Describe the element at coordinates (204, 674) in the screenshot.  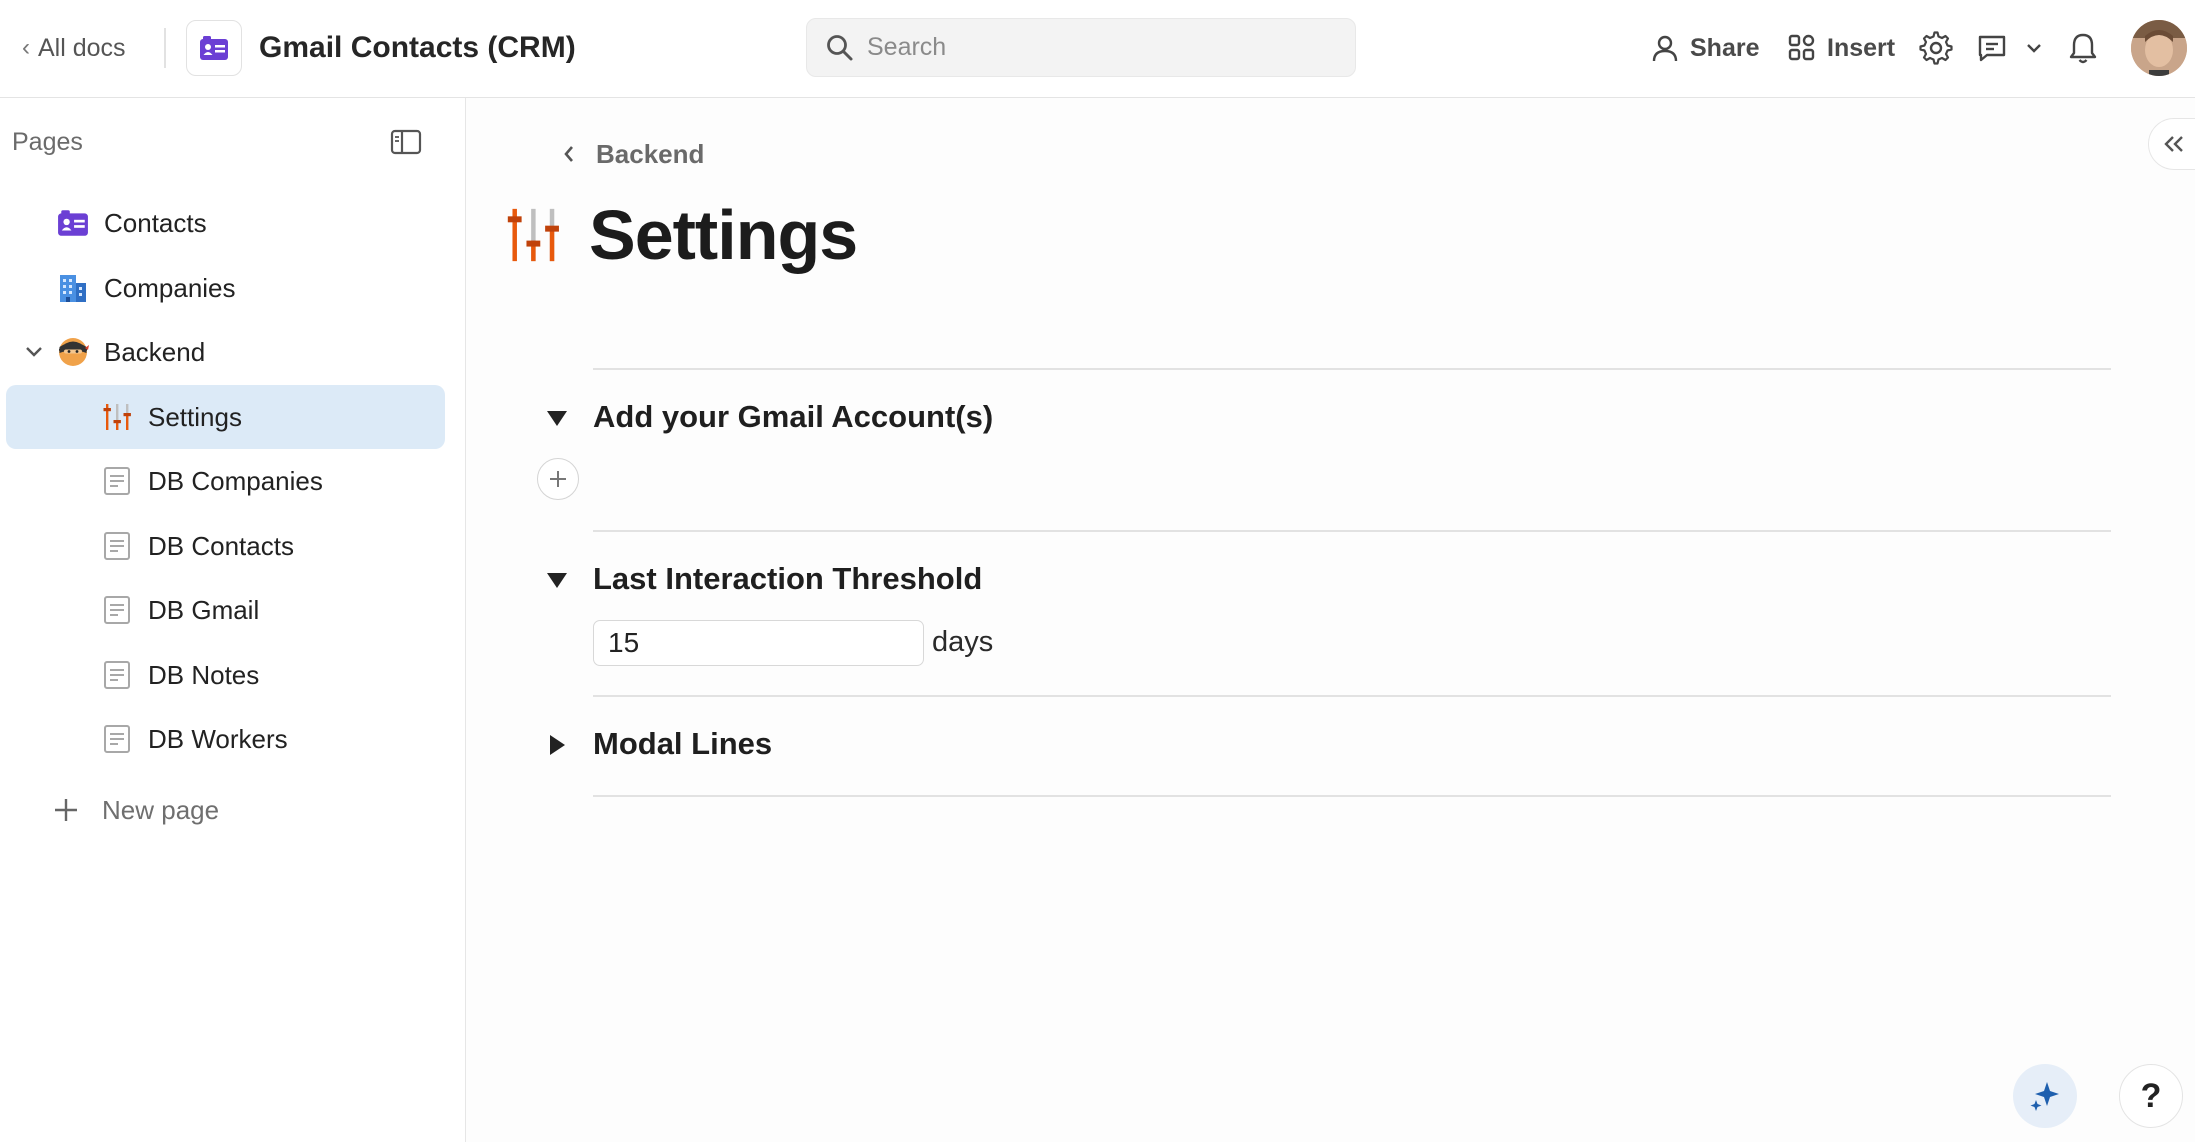
I see `sidebar-item-label: DB Notes` at that location.